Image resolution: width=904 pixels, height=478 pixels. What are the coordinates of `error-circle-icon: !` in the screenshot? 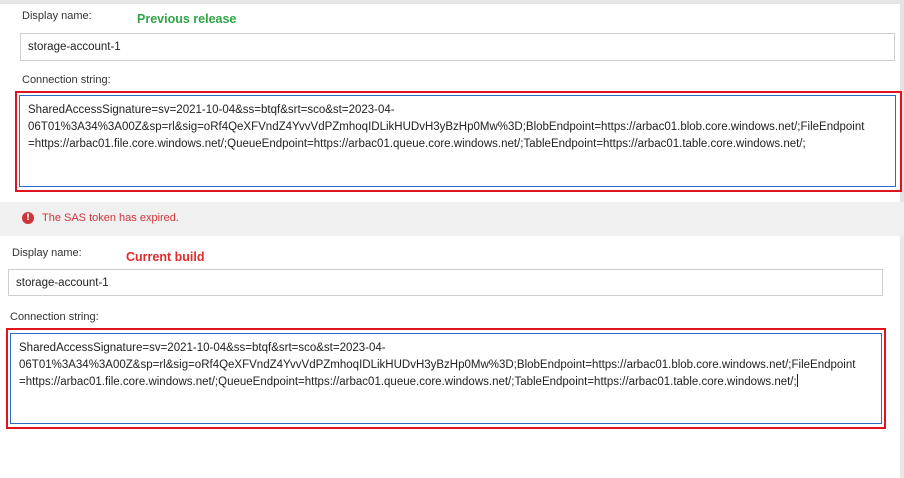 It's located at (28, 218).